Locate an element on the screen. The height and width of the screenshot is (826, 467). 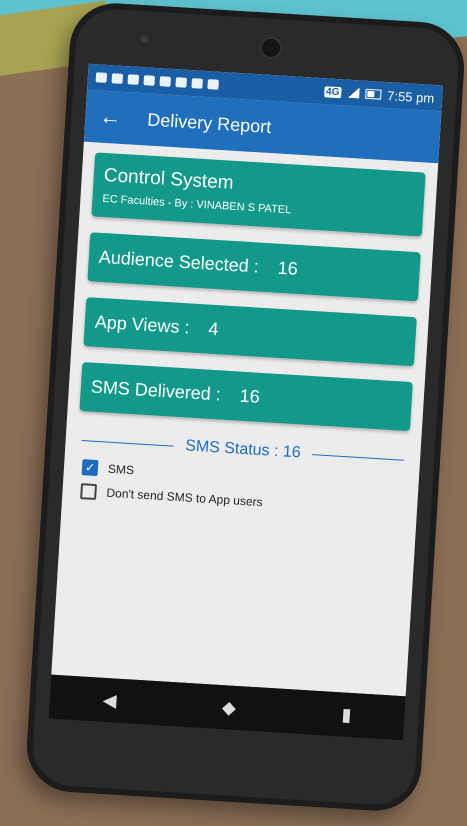
stat-app-views: App Views : 4 is located at coordinates (250, 332).